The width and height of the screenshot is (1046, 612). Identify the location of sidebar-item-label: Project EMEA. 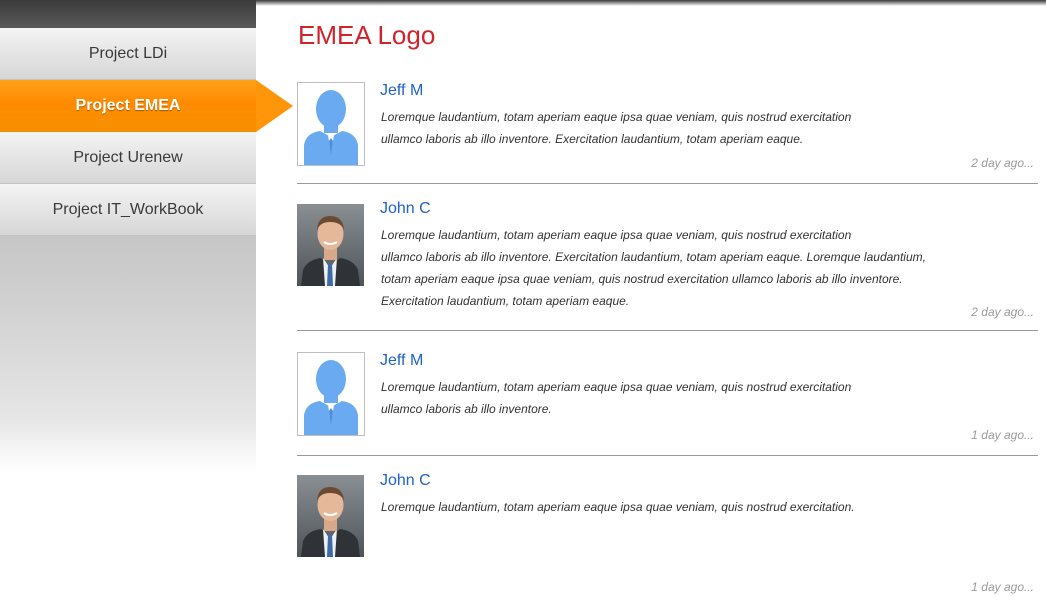
(128, 105).